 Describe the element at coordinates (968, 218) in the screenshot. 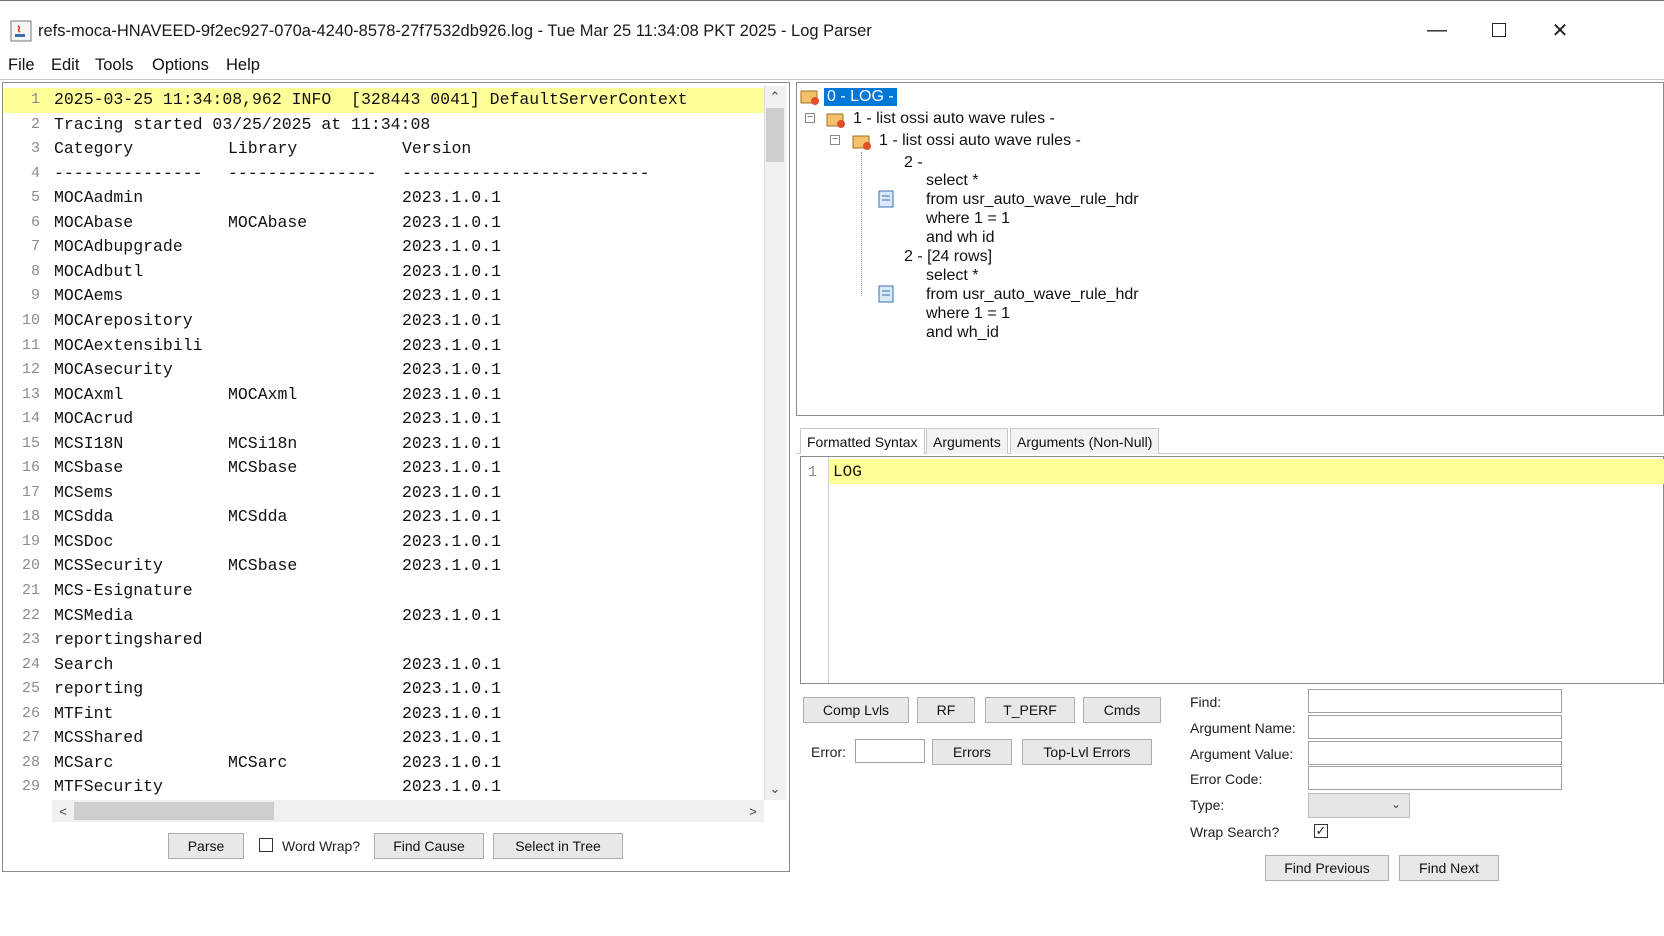

I see `sql-line: where 1 = 1` at that location.